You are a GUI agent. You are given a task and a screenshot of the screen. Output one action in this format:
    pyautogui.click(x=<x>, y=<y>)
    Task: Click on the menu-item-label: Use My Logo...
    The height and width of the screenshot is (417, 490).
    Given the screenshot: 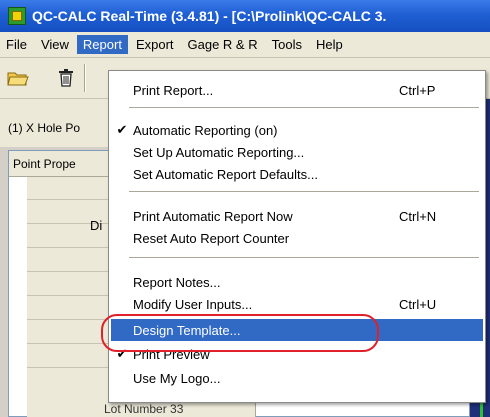 What is the action you would take?
    pyautogui.click(x=177, y=378)
    